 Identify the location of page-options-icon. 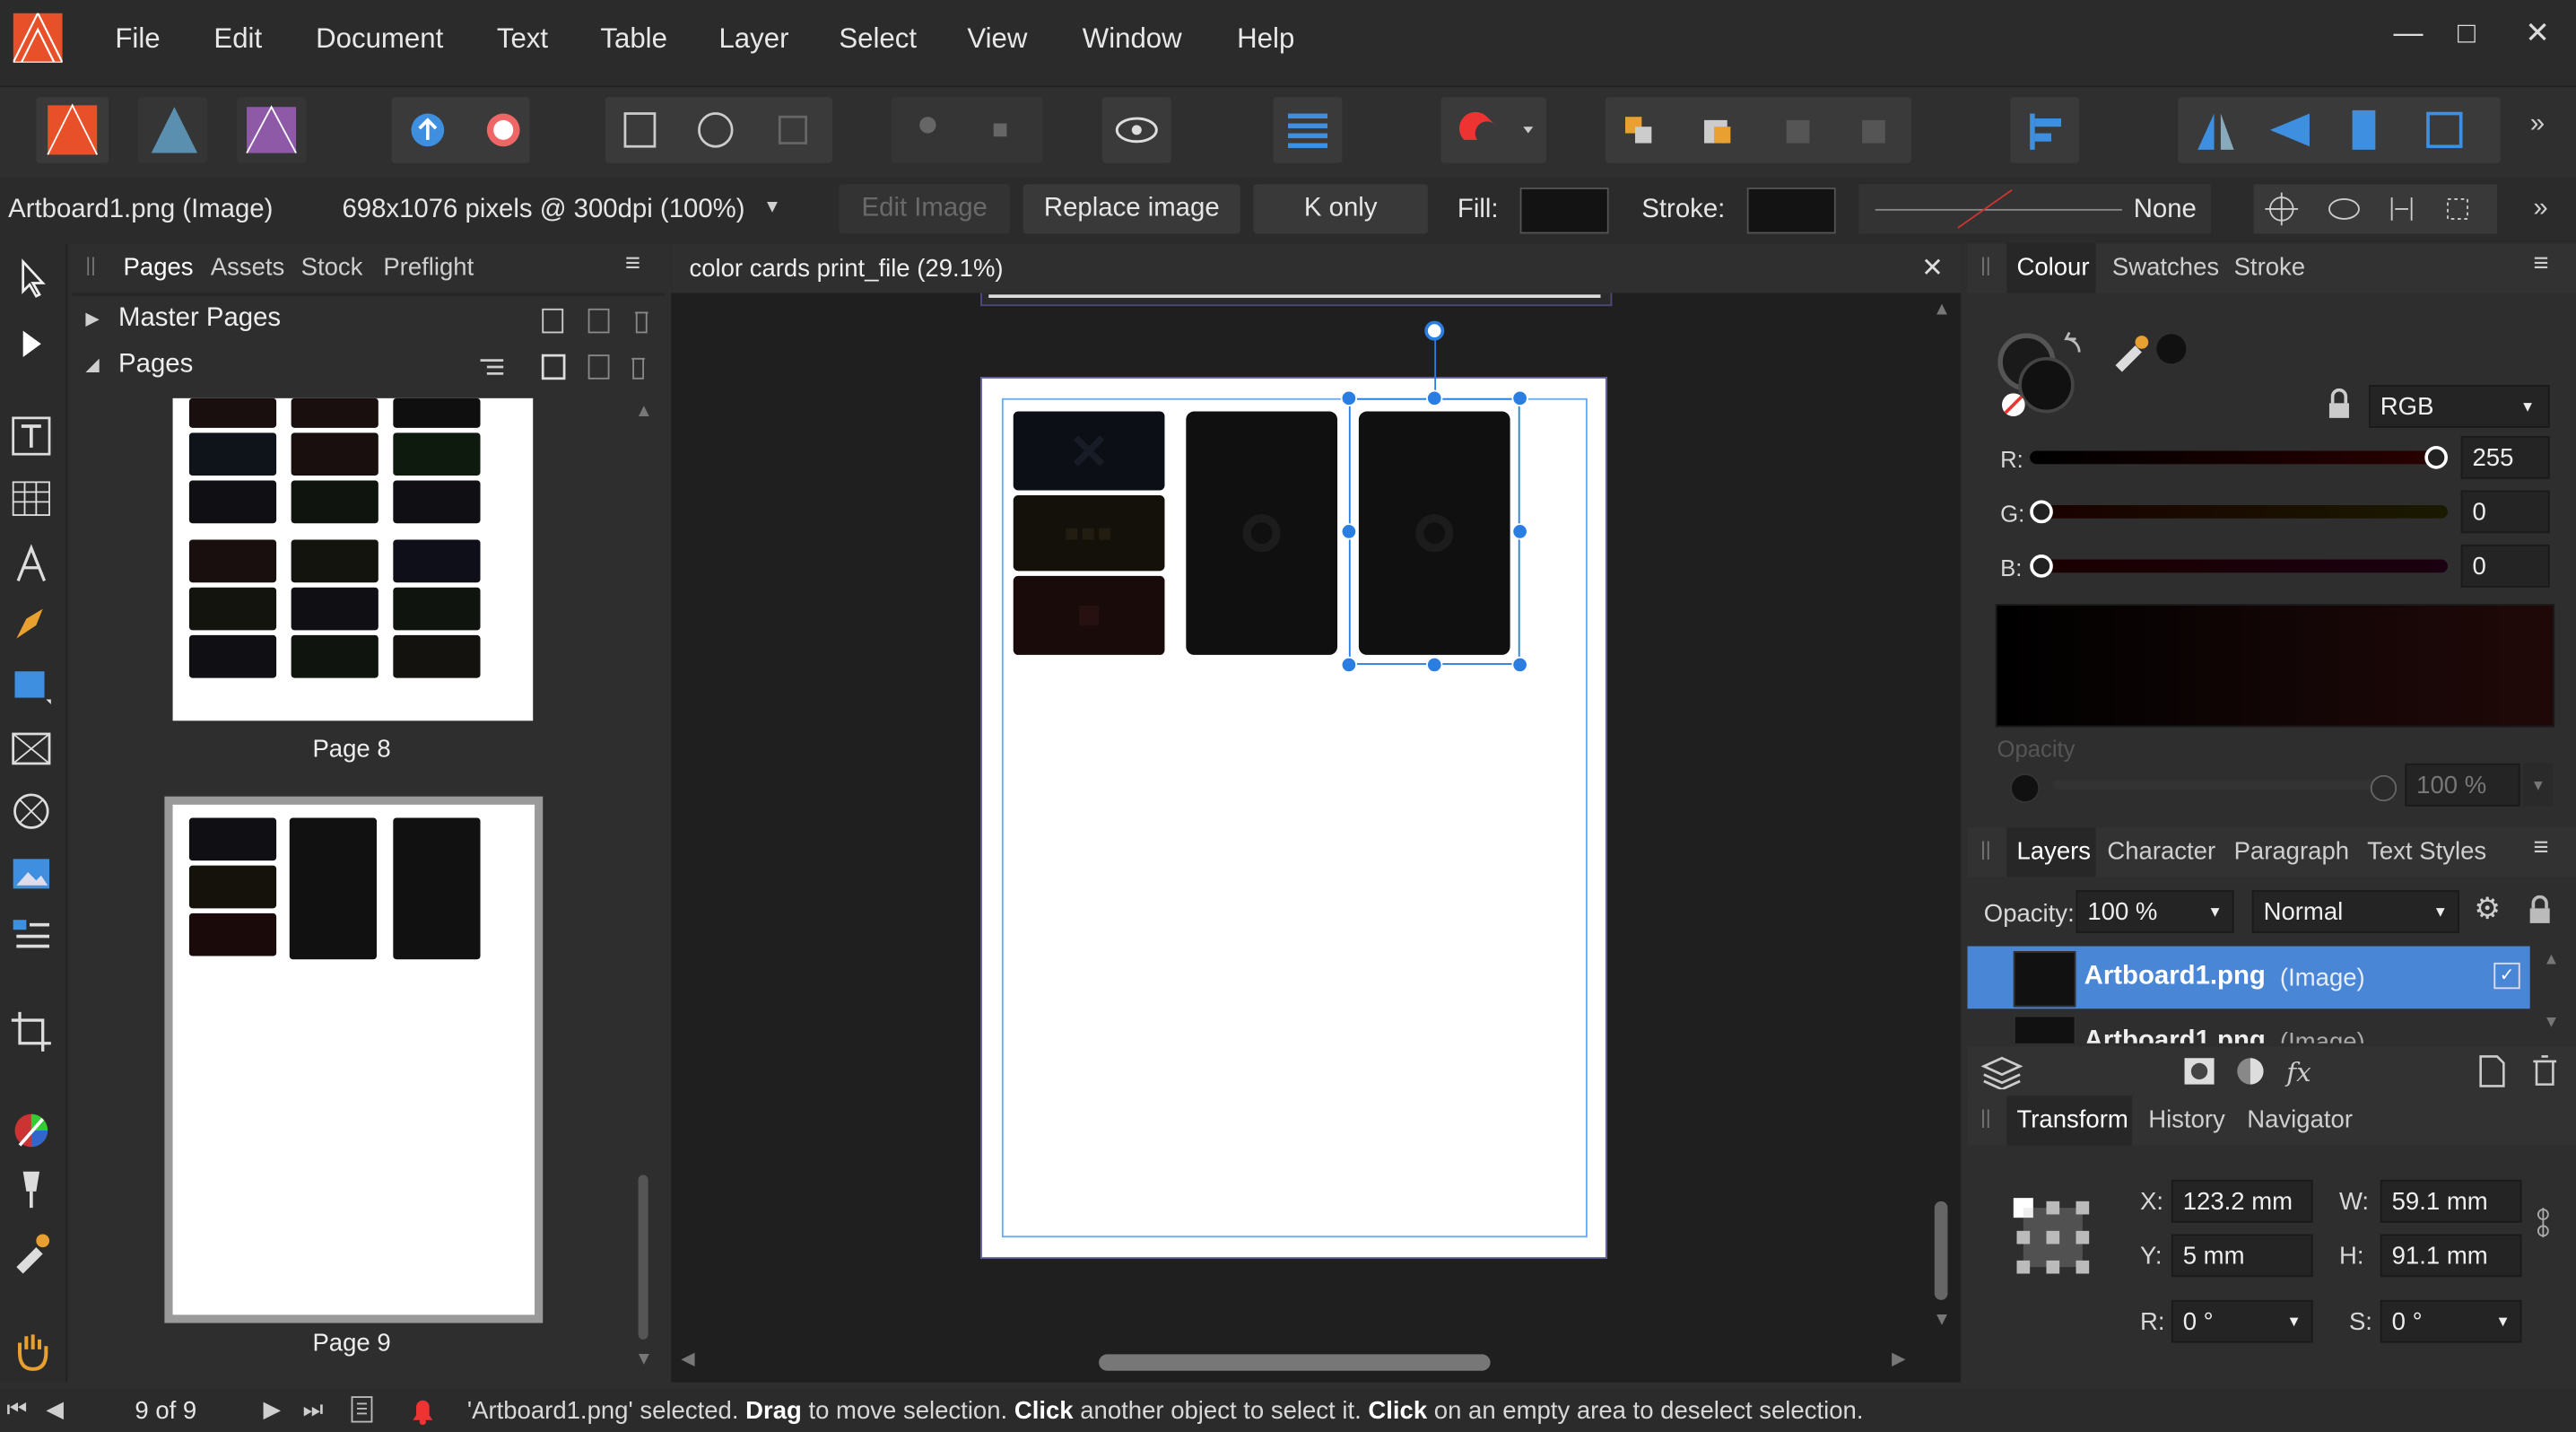
(362, 1410).